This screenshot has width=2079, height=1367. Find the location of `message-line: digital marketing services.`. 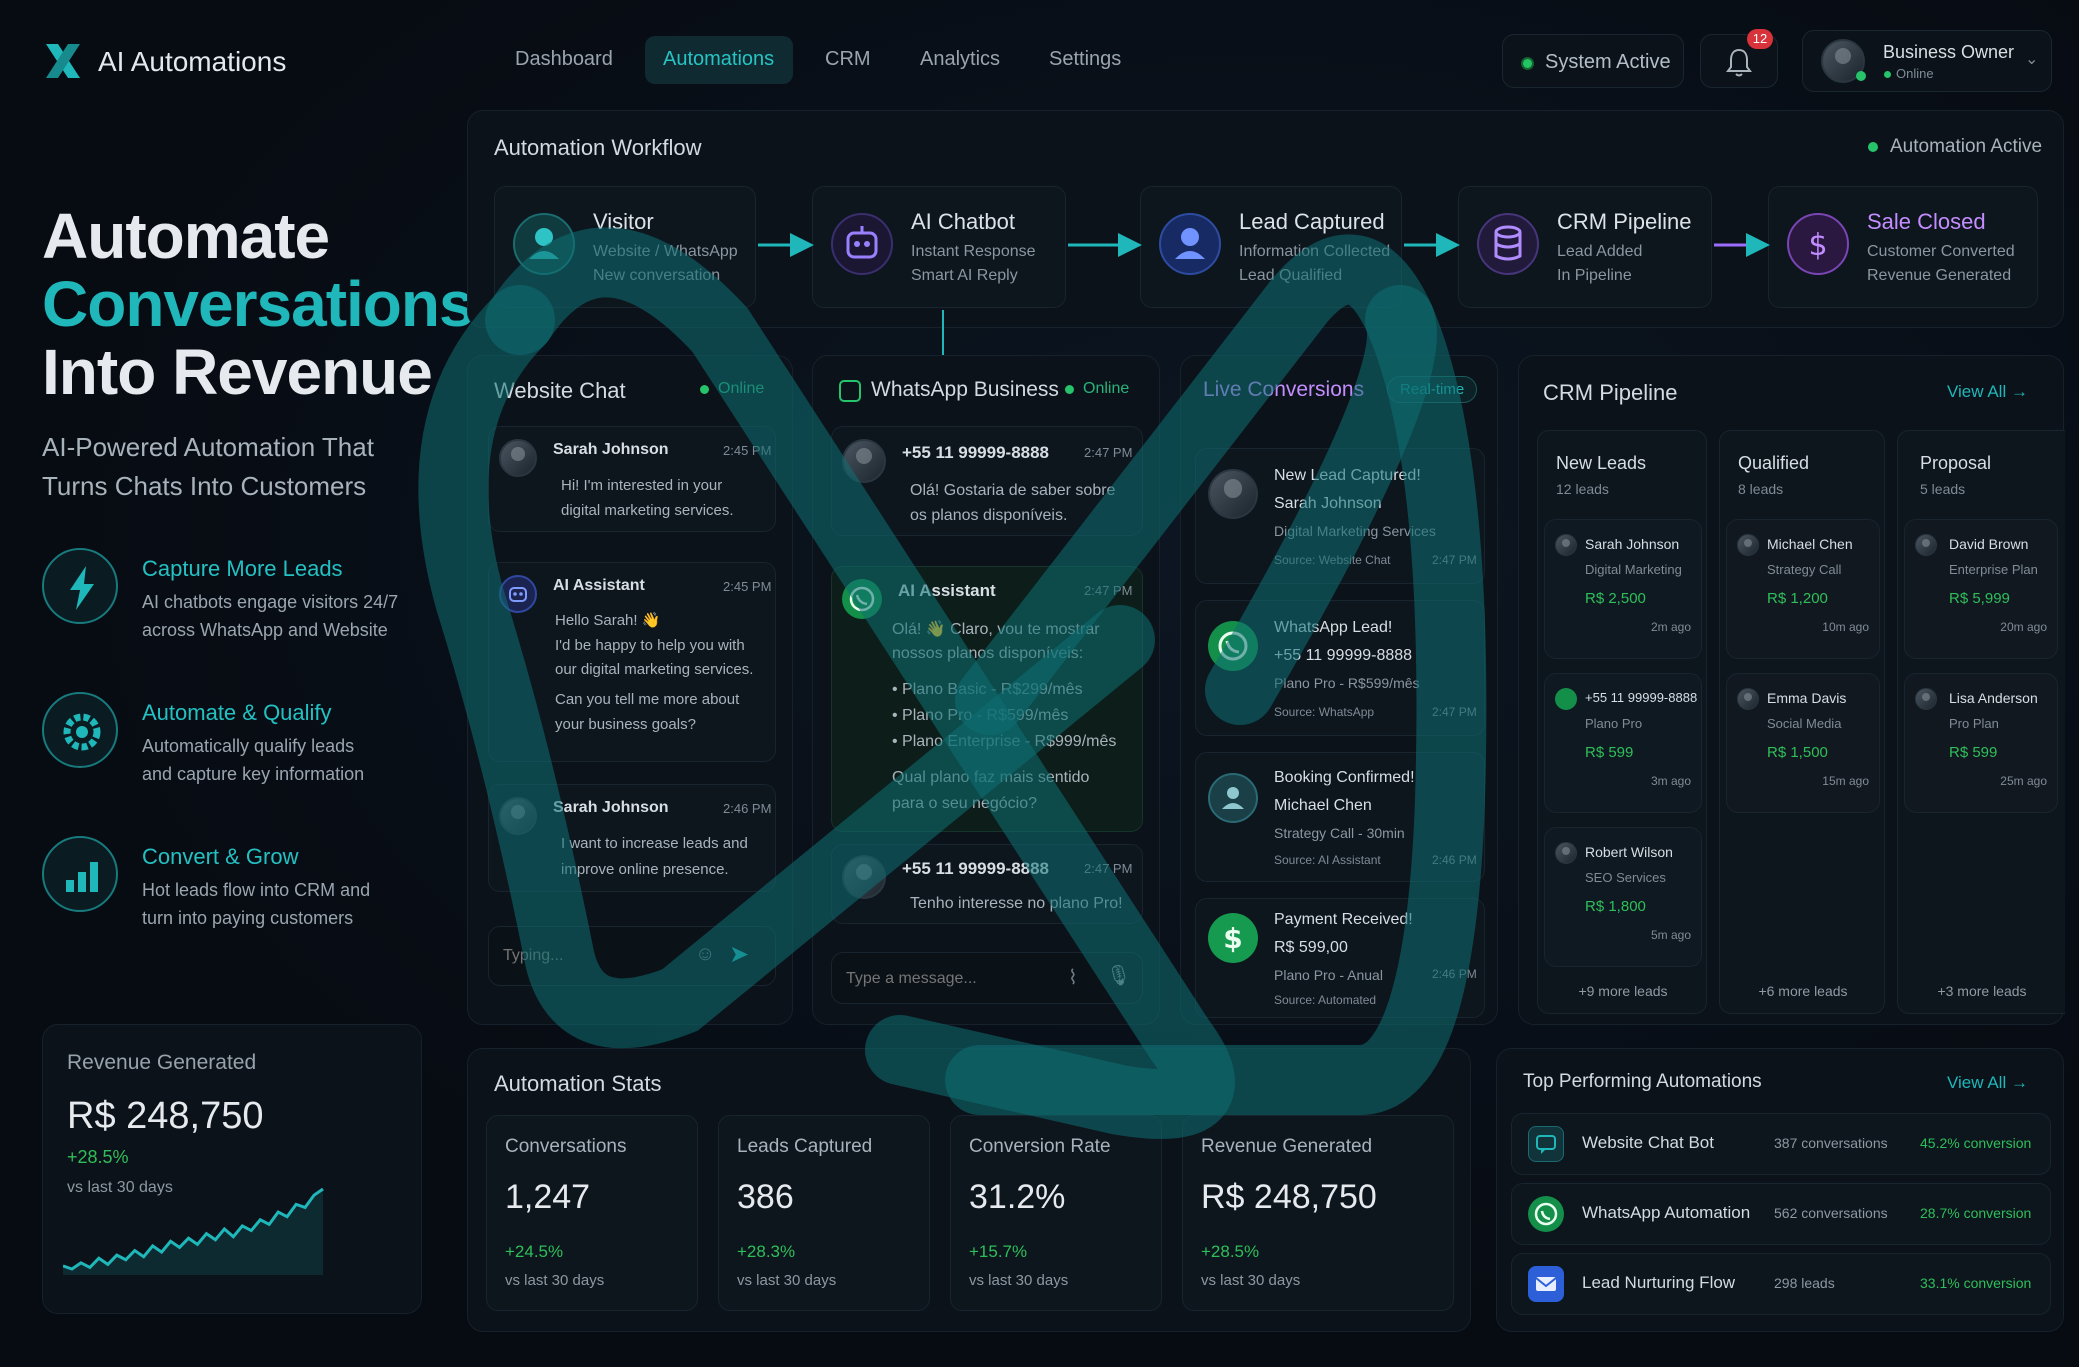

message-line: digital marketing services. is located at coordinates (647, 510).